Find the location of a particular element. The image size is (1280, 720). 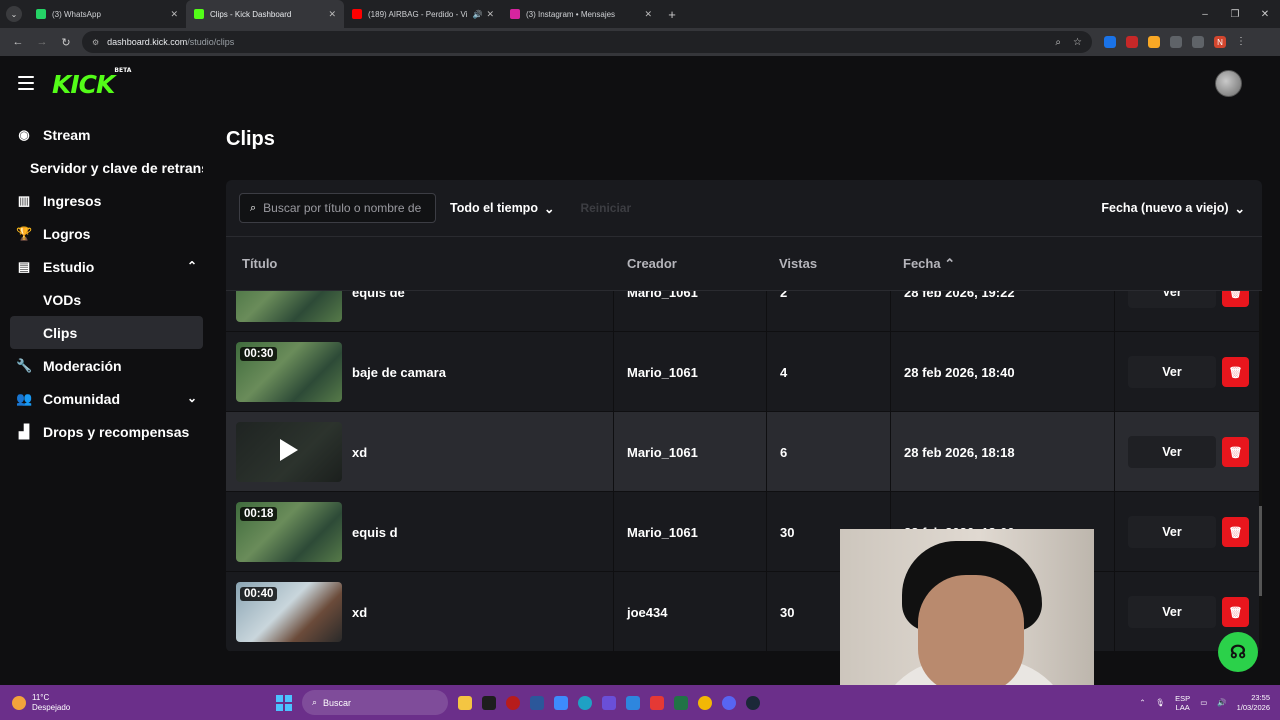

reload-icon: ↻ is located at coordinates (66, 42).